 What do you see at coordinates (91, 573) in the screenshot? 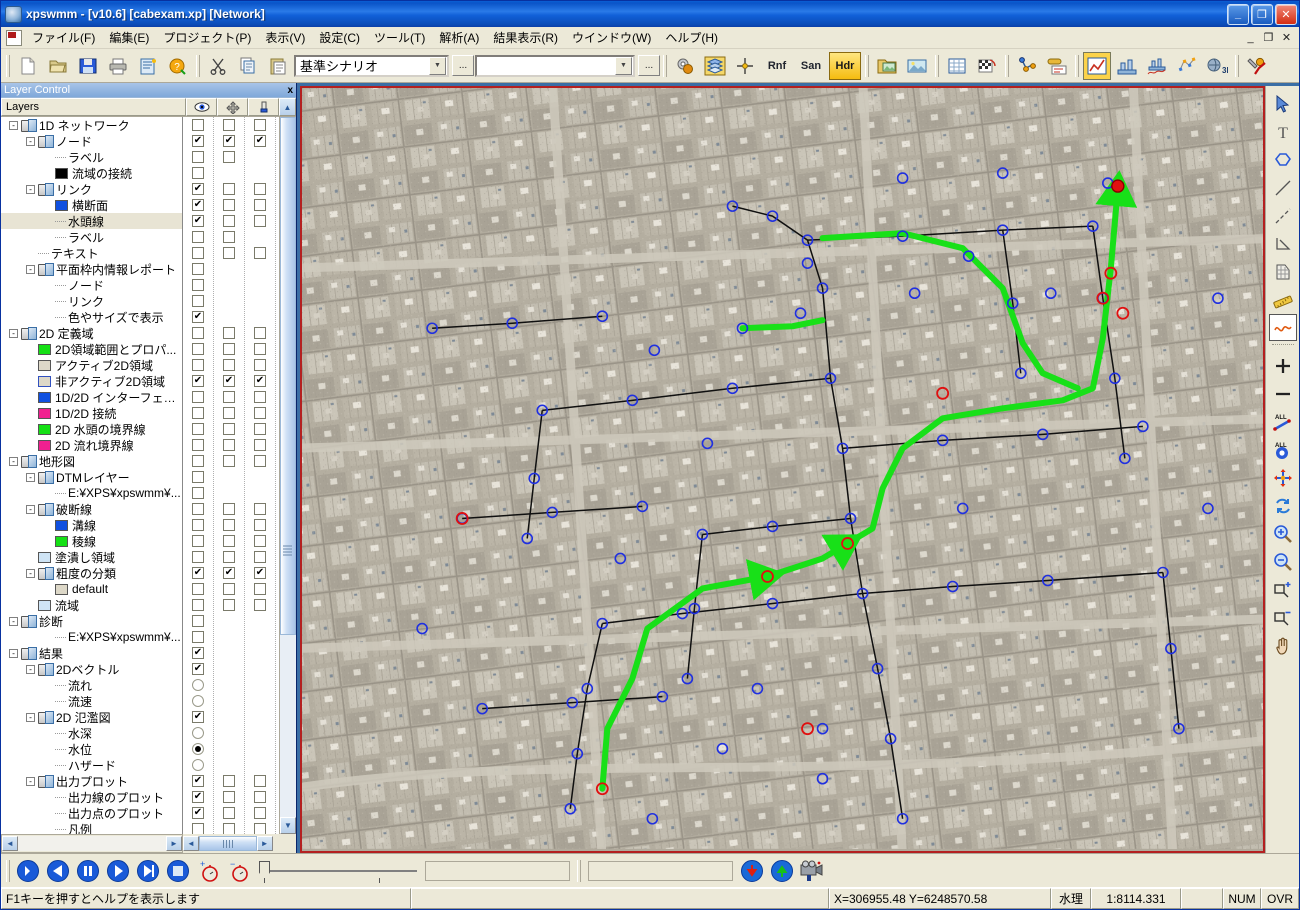
I see `layer-row: - 粗度の分類` at bounding box center [91, 573].